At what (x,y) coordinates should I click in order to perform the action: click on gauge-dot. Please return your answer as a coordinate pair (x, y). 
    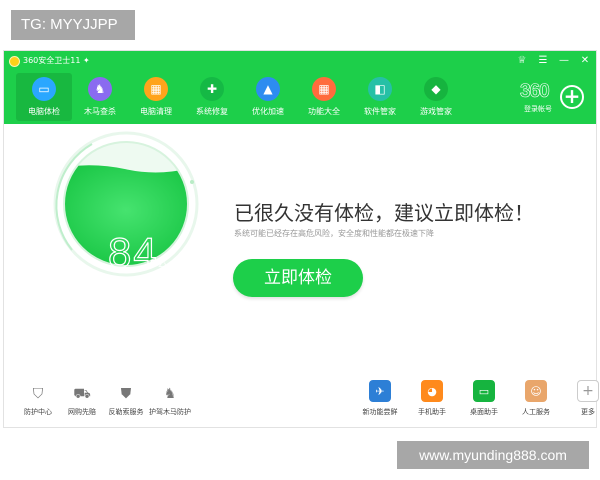
    Looking at the image, I should click on (192, 182).